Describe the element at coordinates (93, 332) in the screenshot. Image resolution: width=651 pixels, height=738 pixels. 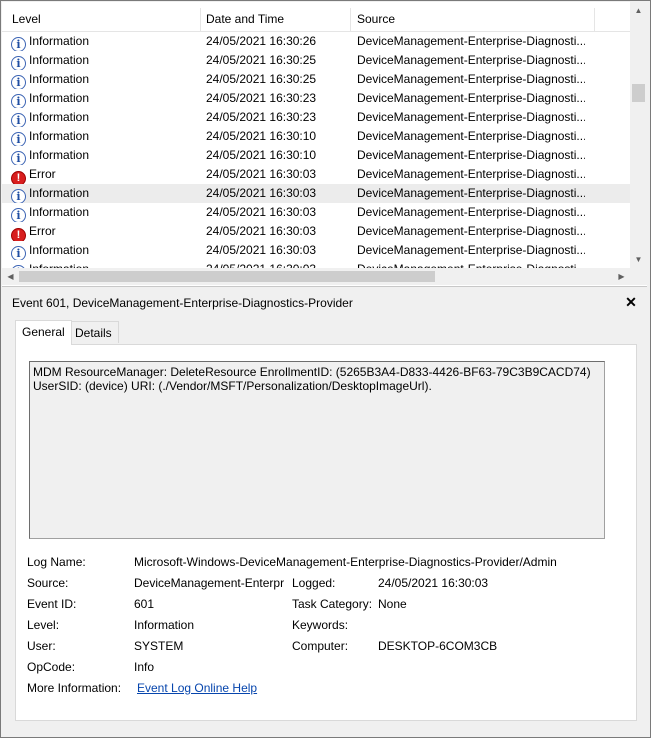
I see `tab-details: Details` at that location.